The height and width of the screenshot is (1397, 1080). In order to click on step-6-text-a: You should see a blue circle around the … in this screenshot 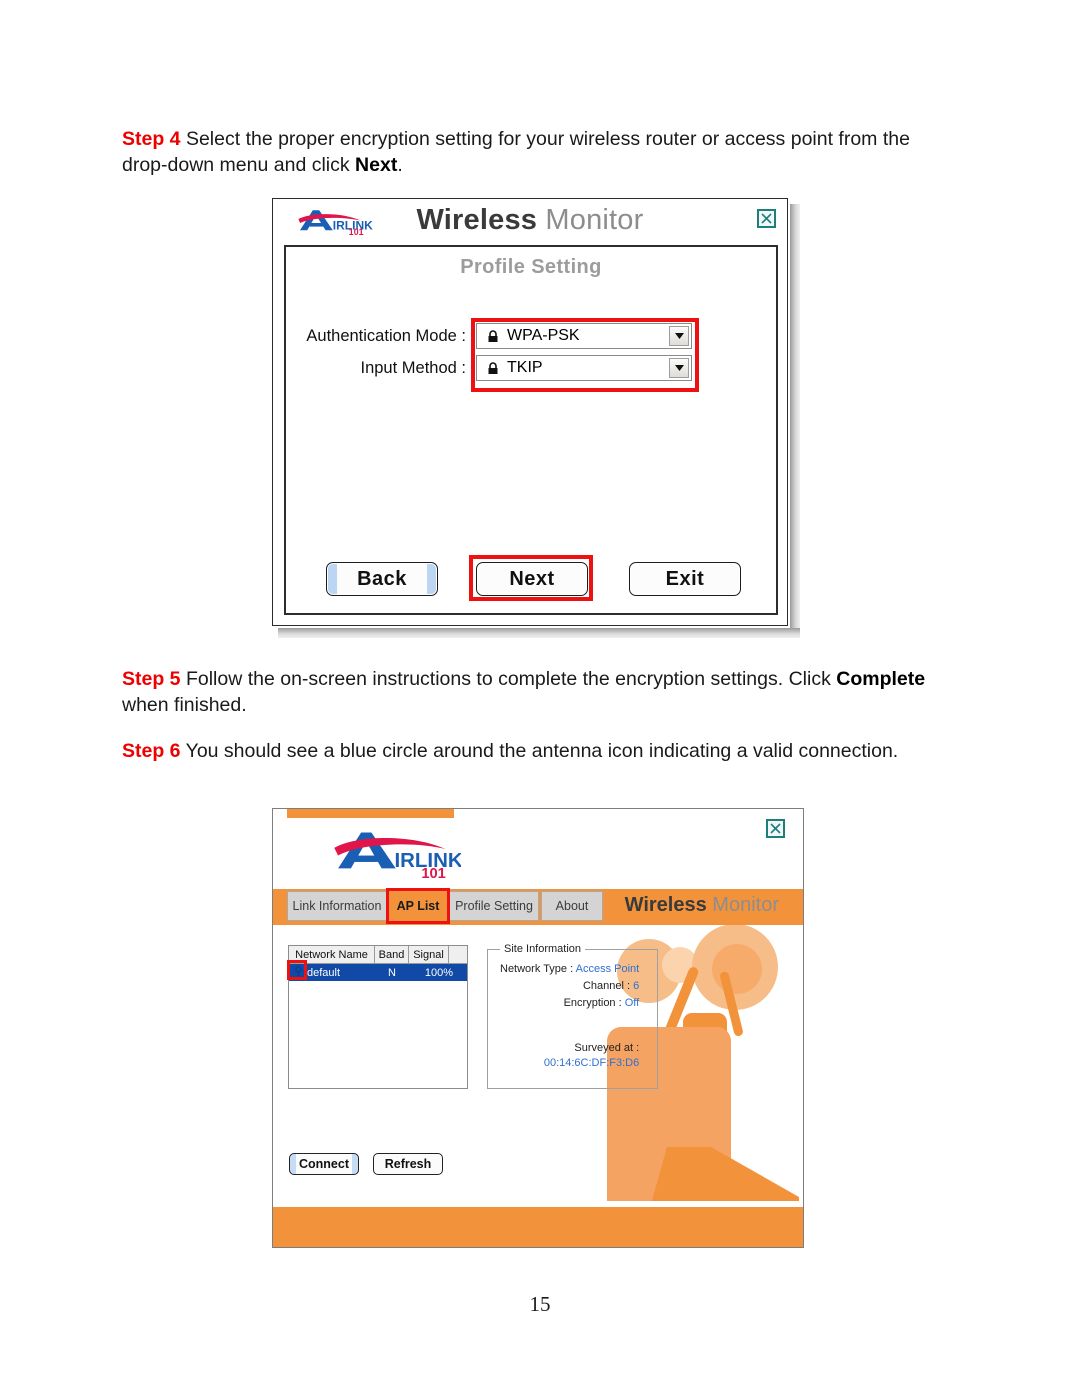, I will do `click(539, 751)`.